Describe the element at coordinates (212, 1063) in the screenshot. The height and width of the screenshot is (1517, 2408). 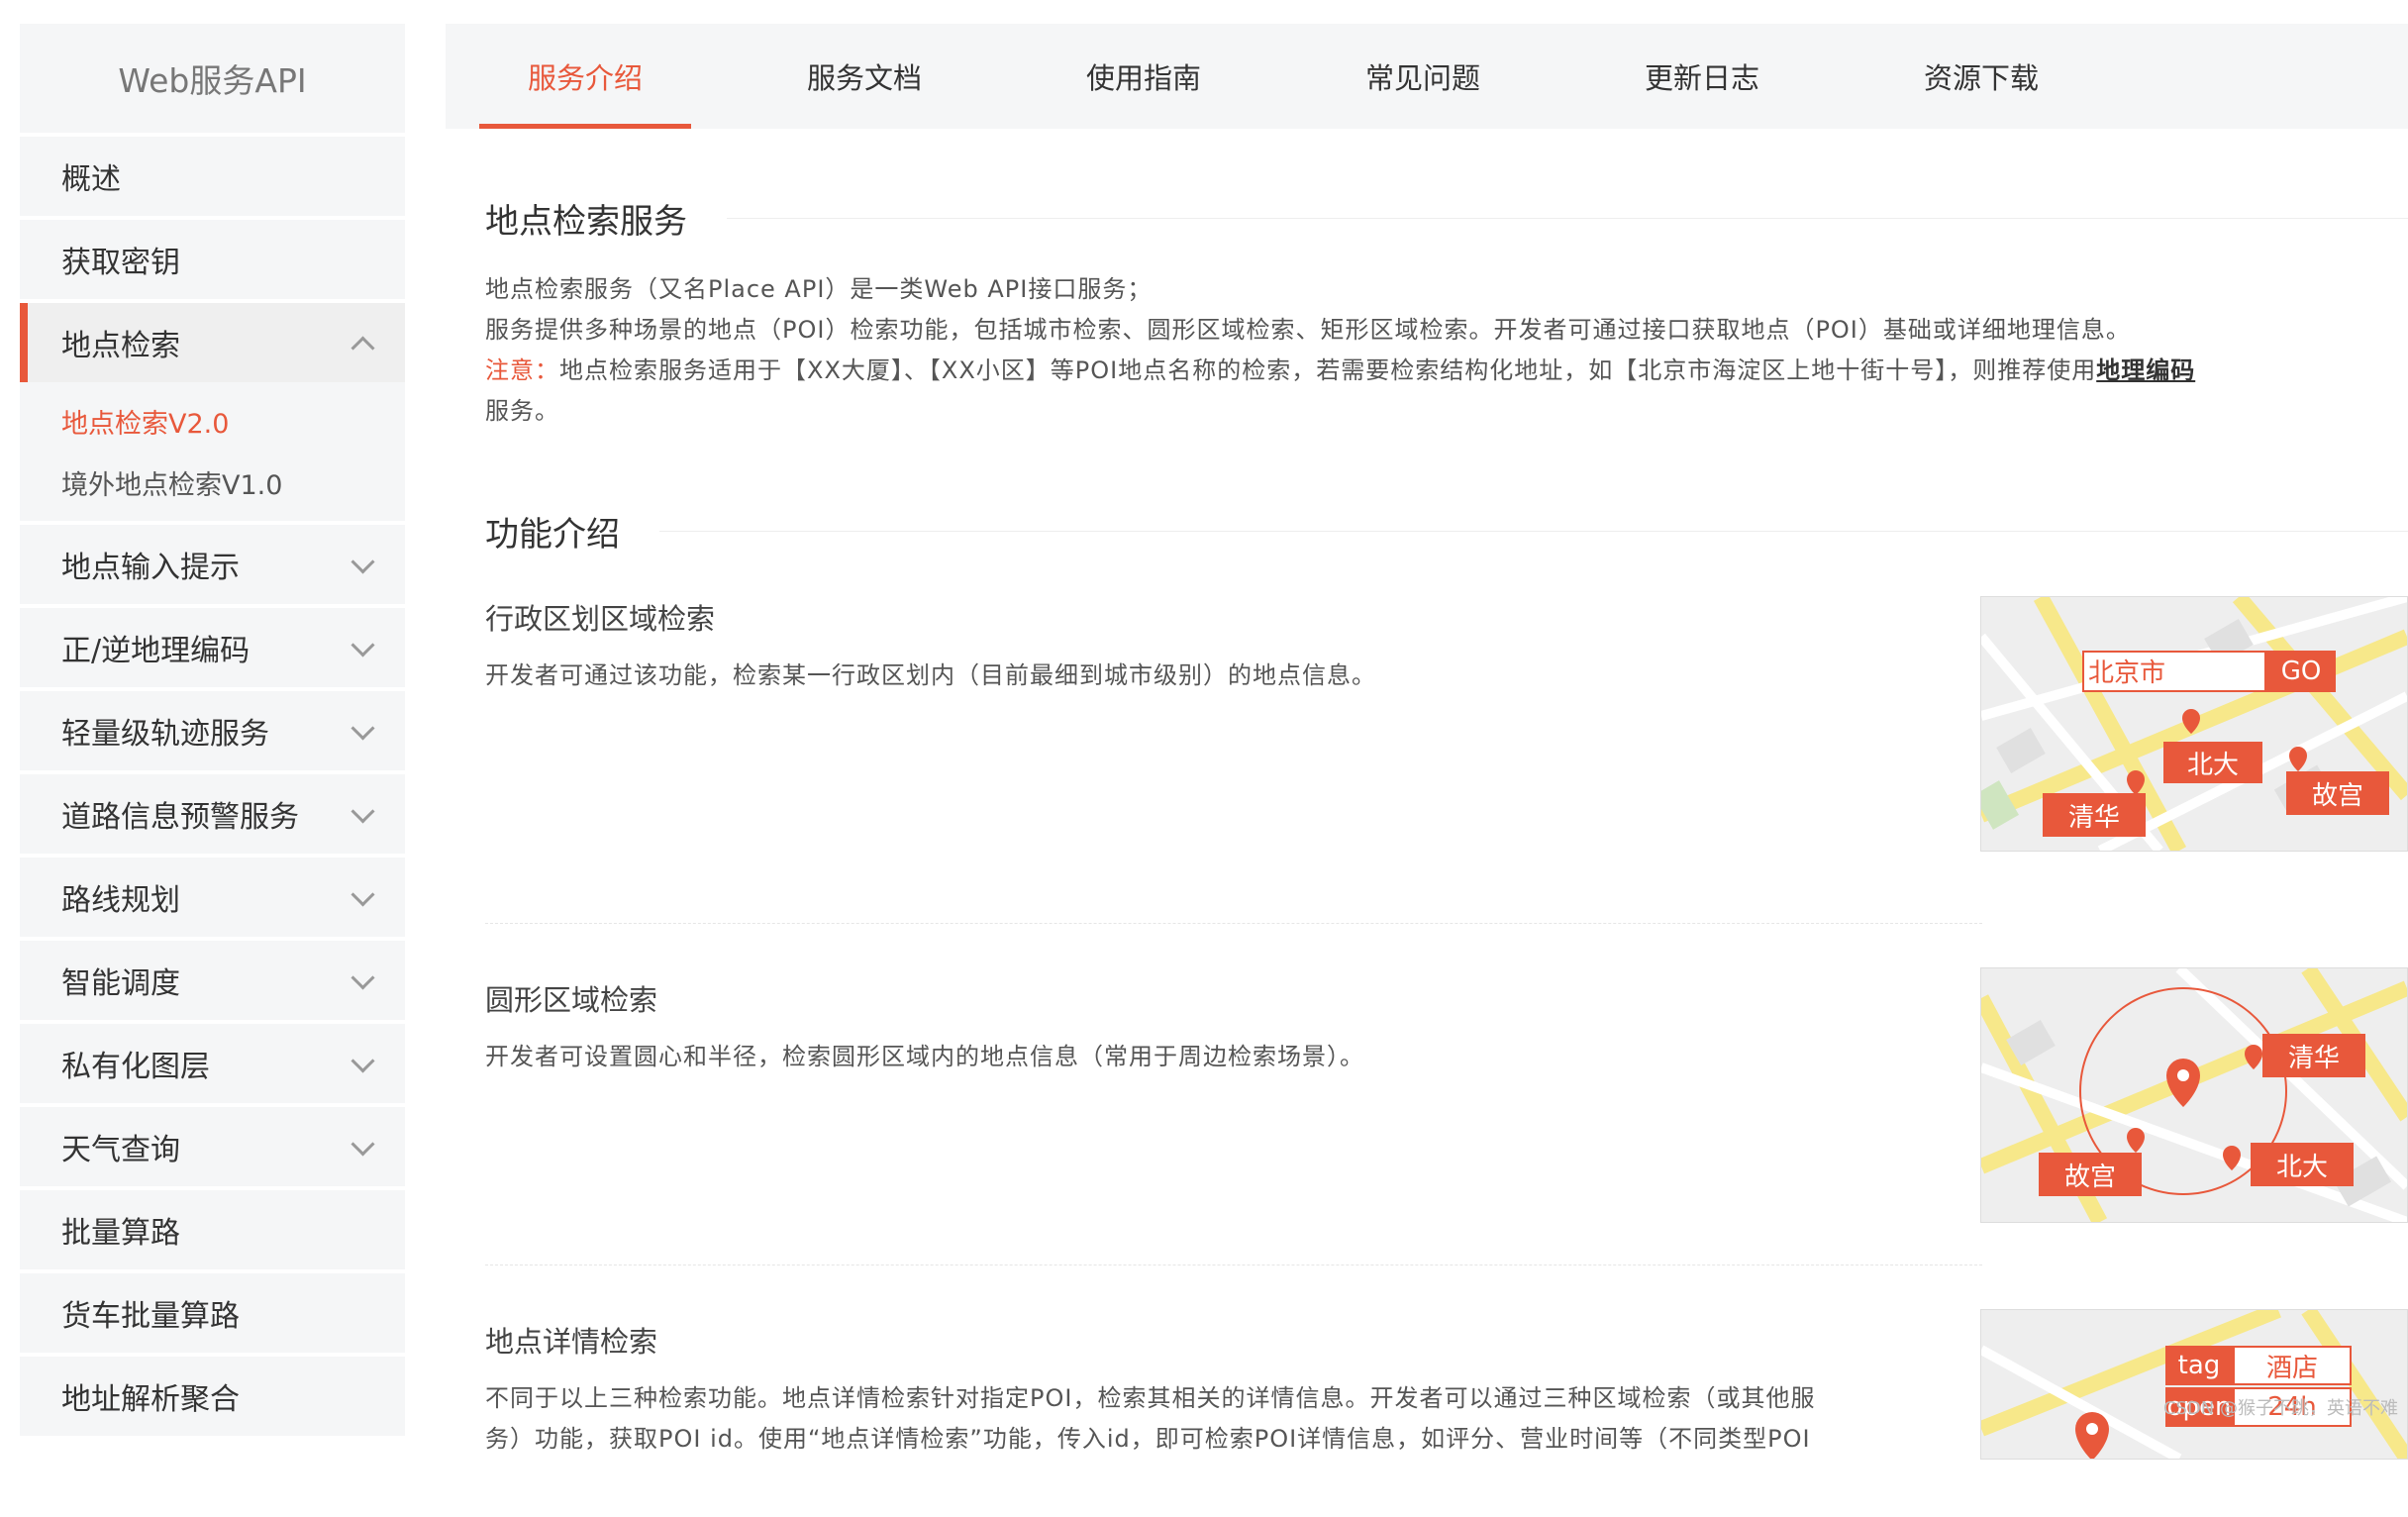
I see `sidebar-item-private-layer: 私有化图层` at that location.